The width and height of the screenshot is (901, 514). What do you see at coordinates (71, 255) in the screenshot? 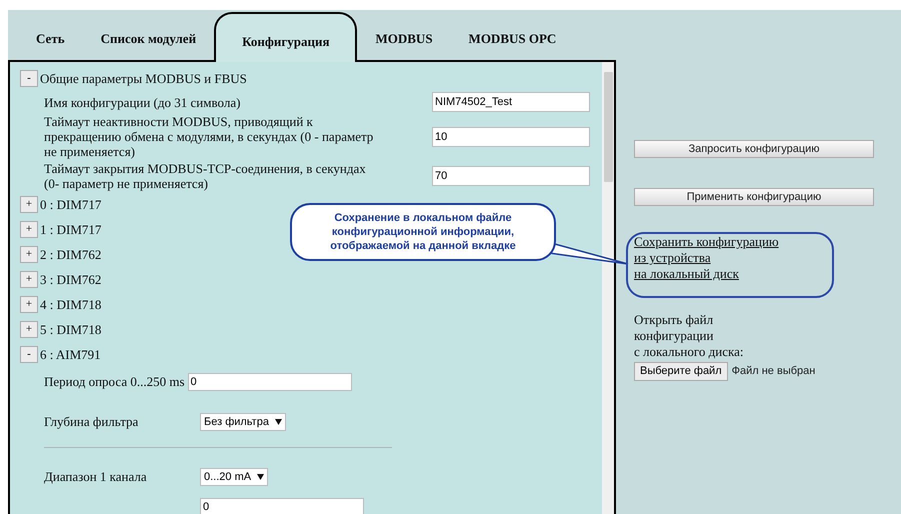
I see `section-title: 2 : DIM762` at bounding box center [71, 255].